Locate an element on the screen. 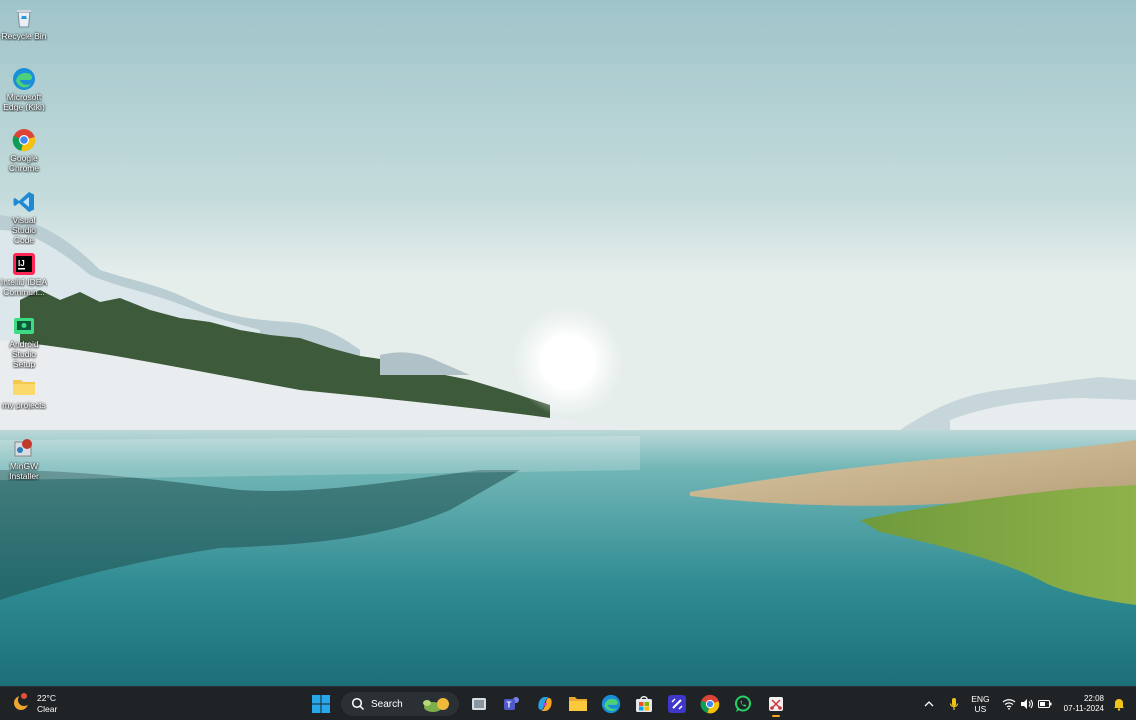 This screenshot has height=720, width=1136. clock-date: 07-11-2024 is located at coordinates (1083, 708).